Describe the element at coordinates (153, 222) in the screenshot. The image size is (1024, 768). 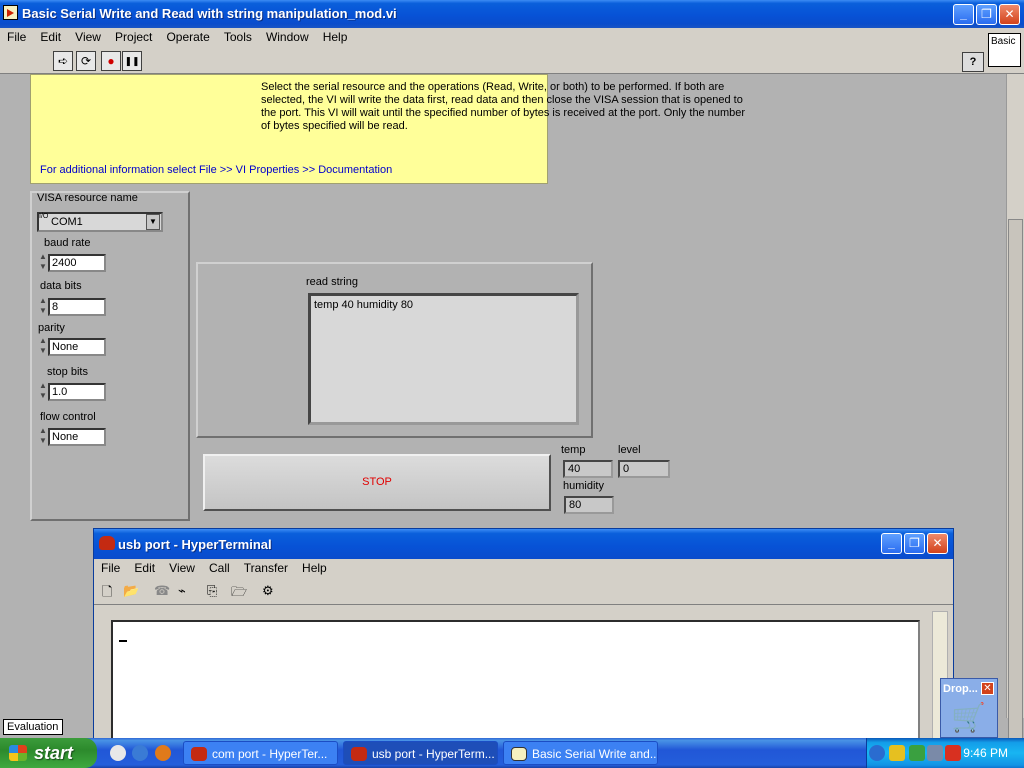
I see `chevron-down-icon: ▼` at that location.